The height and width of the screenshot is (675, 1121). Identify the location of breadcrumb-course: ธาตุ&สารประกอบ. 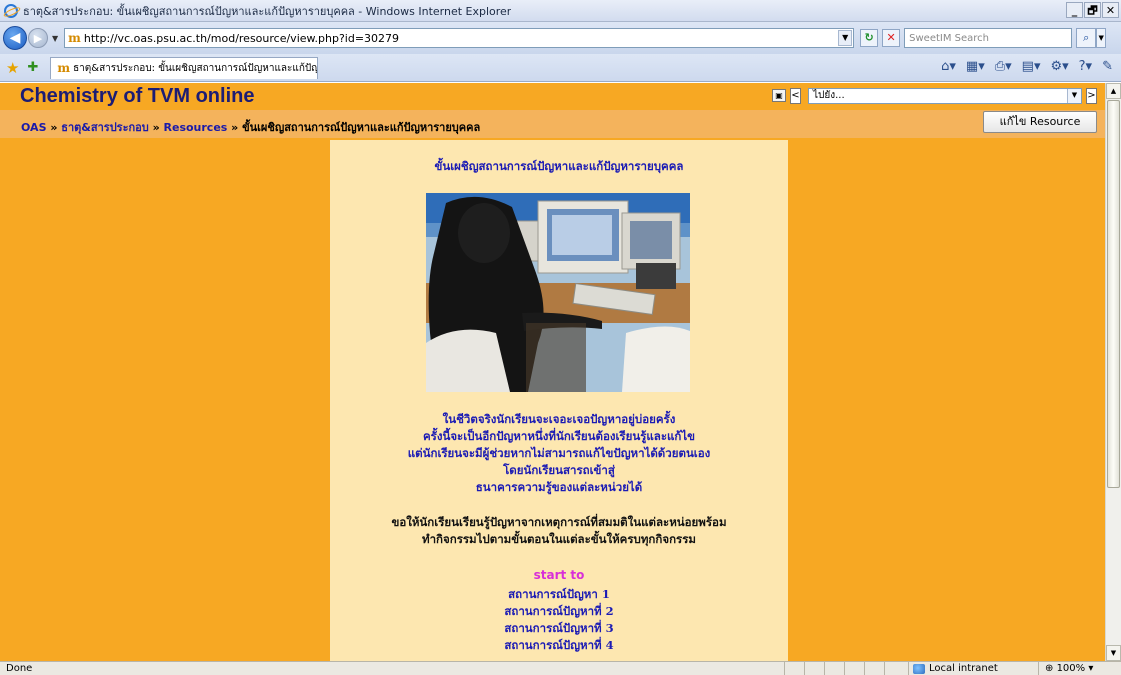
(104, 127).